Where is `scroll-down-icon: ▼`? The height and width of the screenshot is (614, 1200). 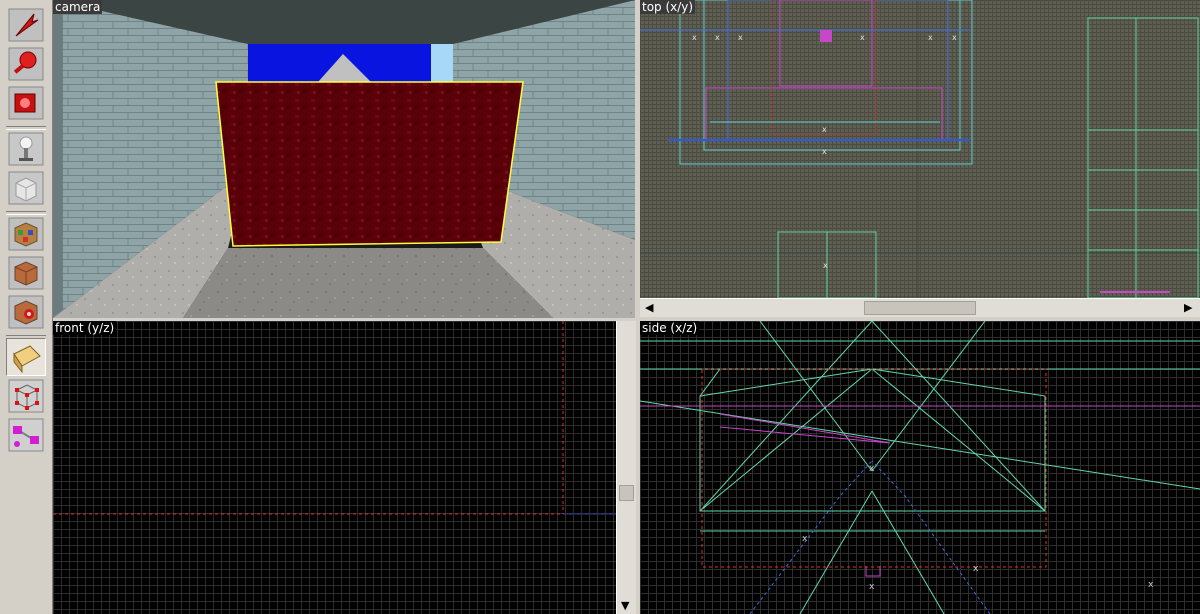
scroll-down-icon: ▼ is located at coordinates (625, 605).